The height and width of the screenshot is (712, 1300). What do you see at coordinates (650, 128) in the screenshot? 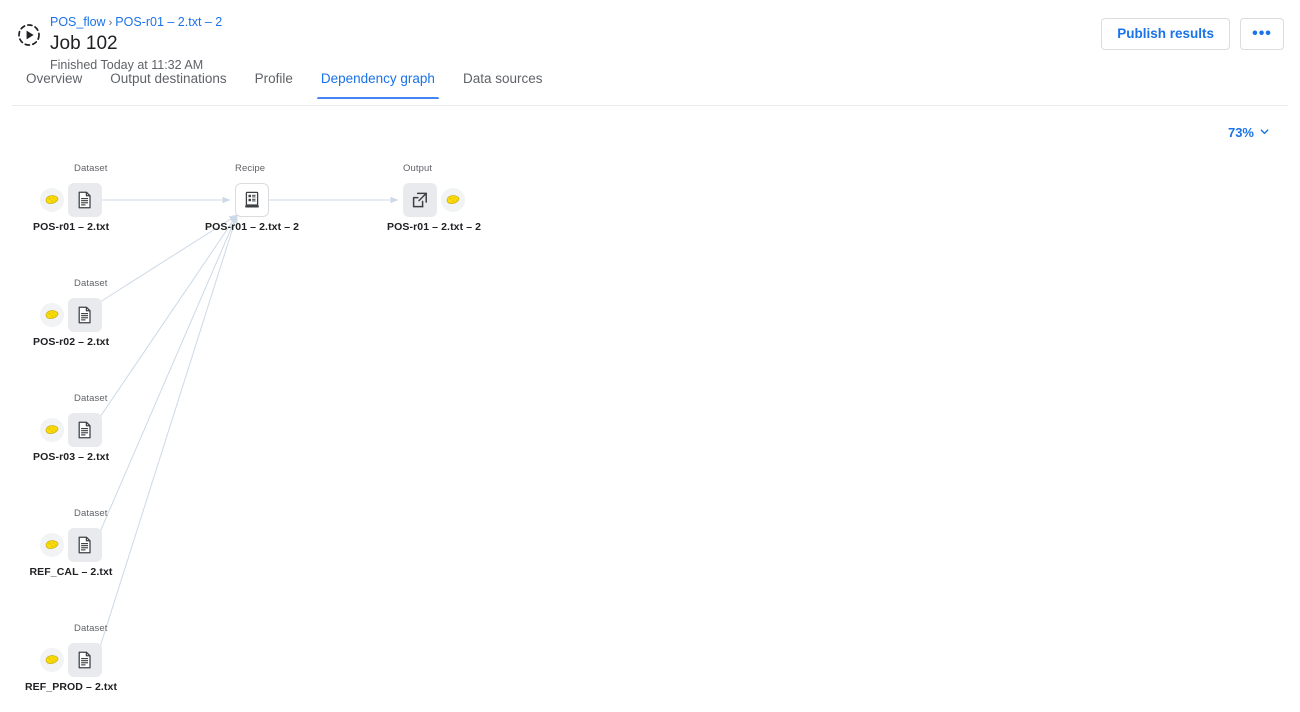
I see `canvas-toolbar: 73%` at bounding box center [650, 128].